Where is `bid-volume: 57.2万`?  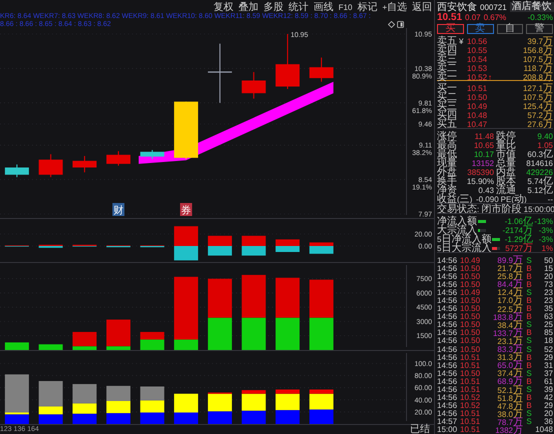
bid-volume: 57.2万 is located at coordinates (539, 115).